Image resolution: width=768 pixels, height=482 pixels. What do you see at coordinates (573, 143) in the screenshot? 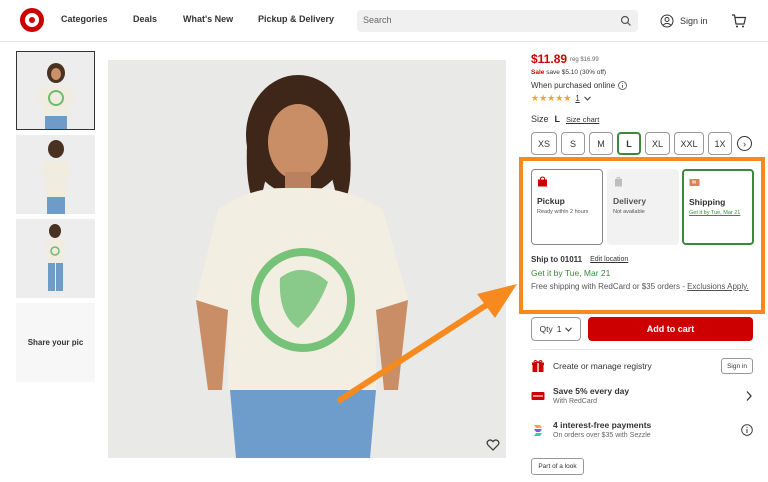
I see `size-s-button: S` at bounding box center [573, 143].